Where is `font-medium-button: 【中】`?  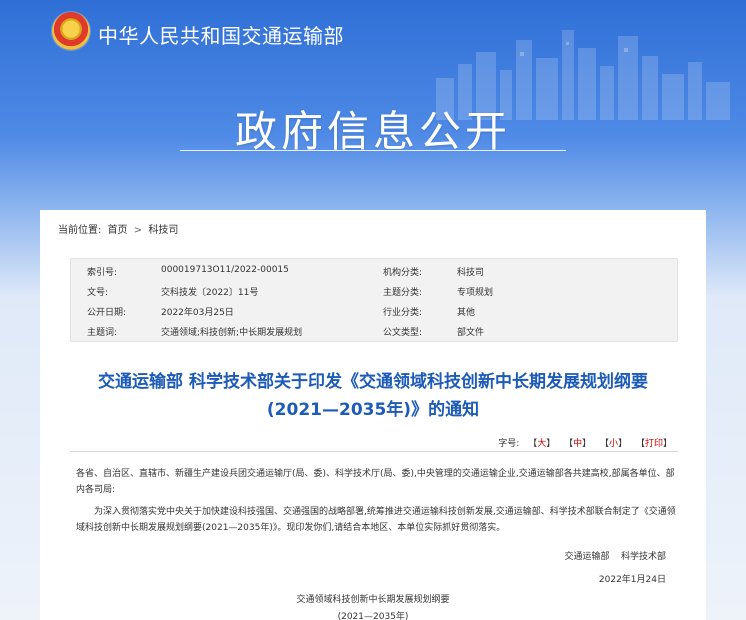 font-medium-button: 【中】 is located at coordinates (577, 444).